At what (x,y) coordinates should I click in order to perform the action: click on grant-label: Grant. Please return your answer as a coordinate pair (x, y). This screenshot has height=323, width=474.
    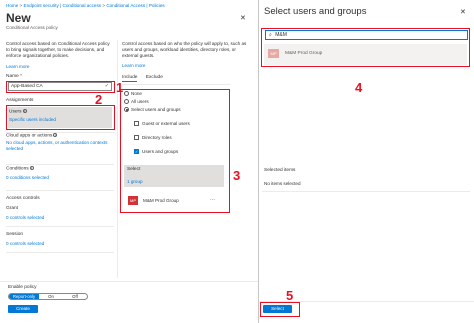
    Looking at the image, I should click on (12, 208).